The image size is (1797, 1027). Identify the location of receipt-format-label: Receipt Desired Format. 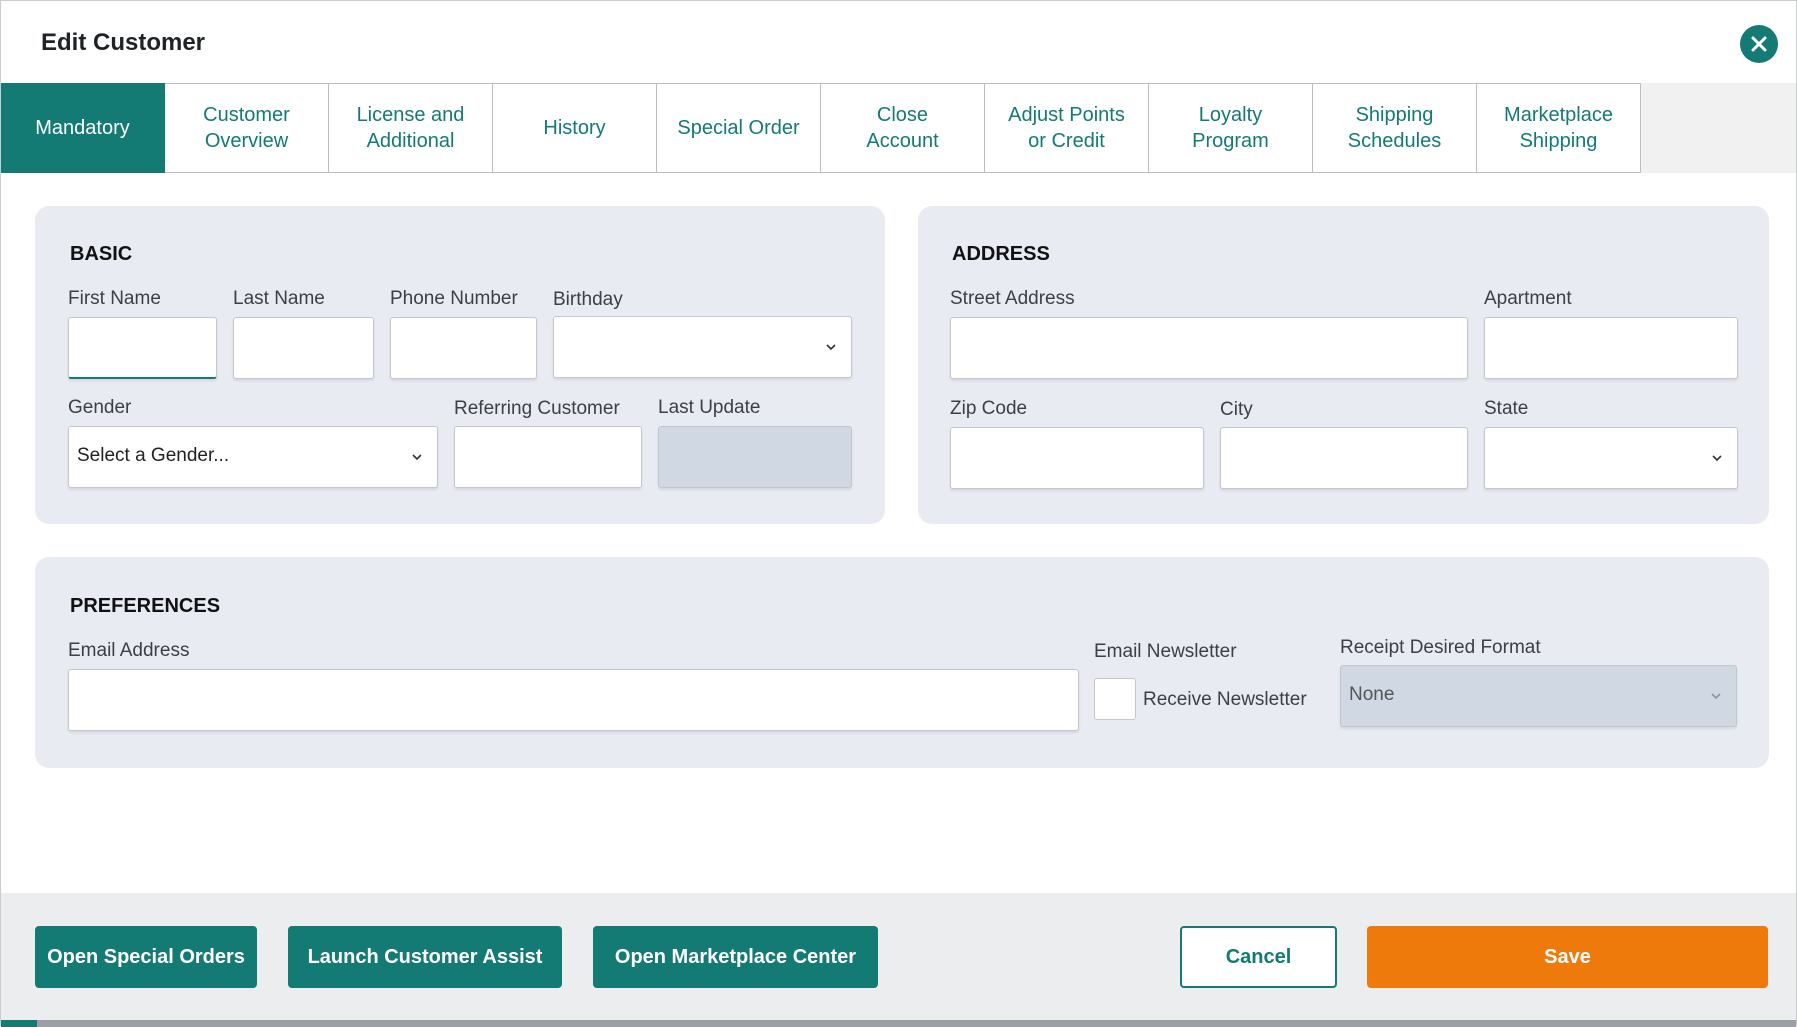
(1440, 647).